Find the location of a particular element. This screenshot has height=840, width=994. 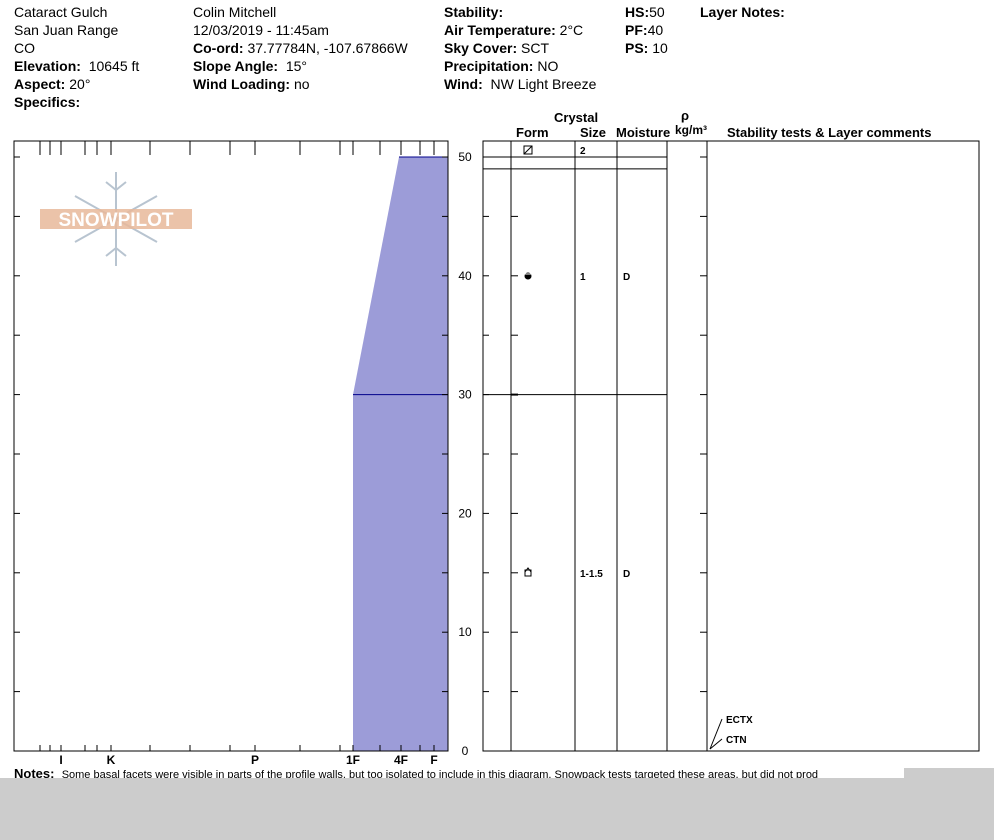

snowpilot-logo: SNOWPILOT is located at coordinates (116, 219).